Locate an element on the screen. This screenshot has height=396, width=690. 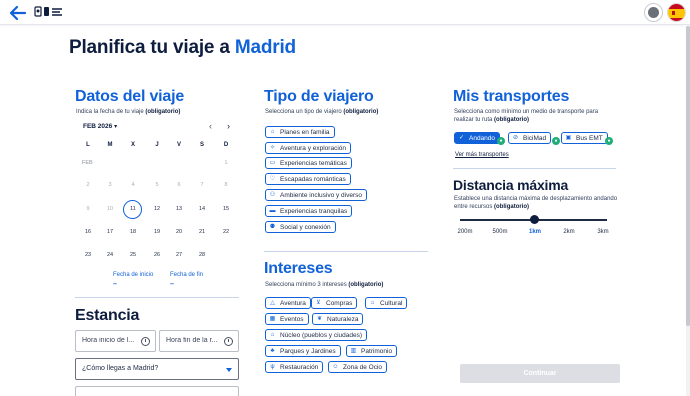
chip-escapadas-roma-nticas: ♡ Escapadas románticas is located at coordinates (308, 179).